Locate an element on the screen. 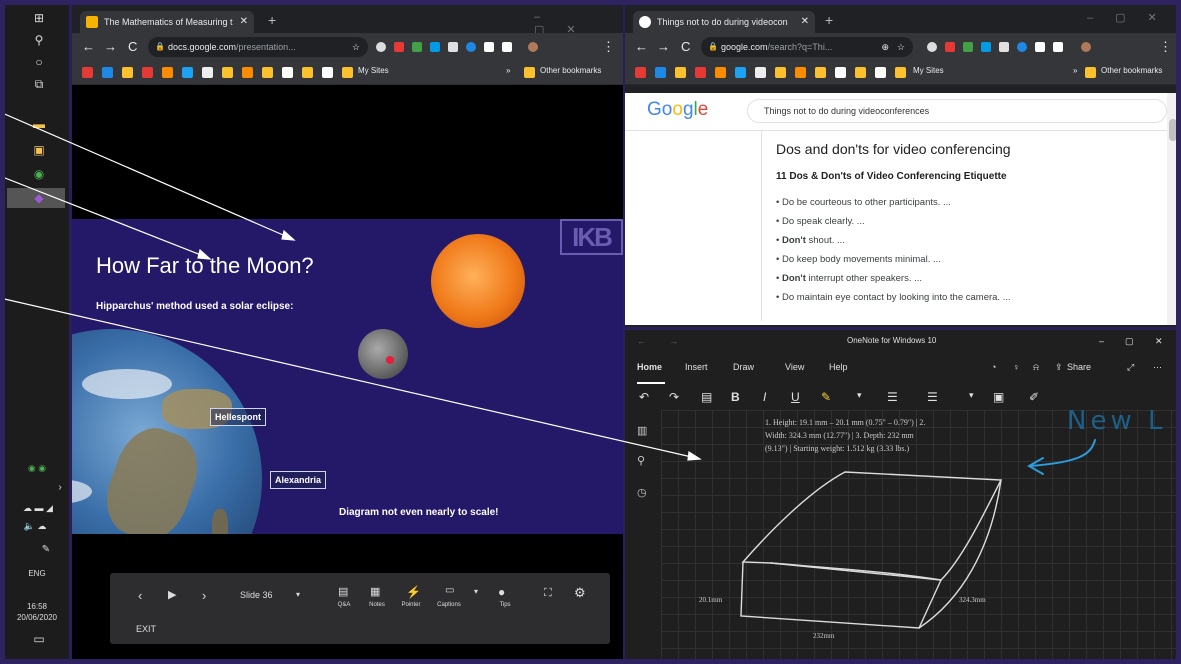 The image size is (1181, 664). clipboard-icon: ▤ is located at coordinates (706, 397).